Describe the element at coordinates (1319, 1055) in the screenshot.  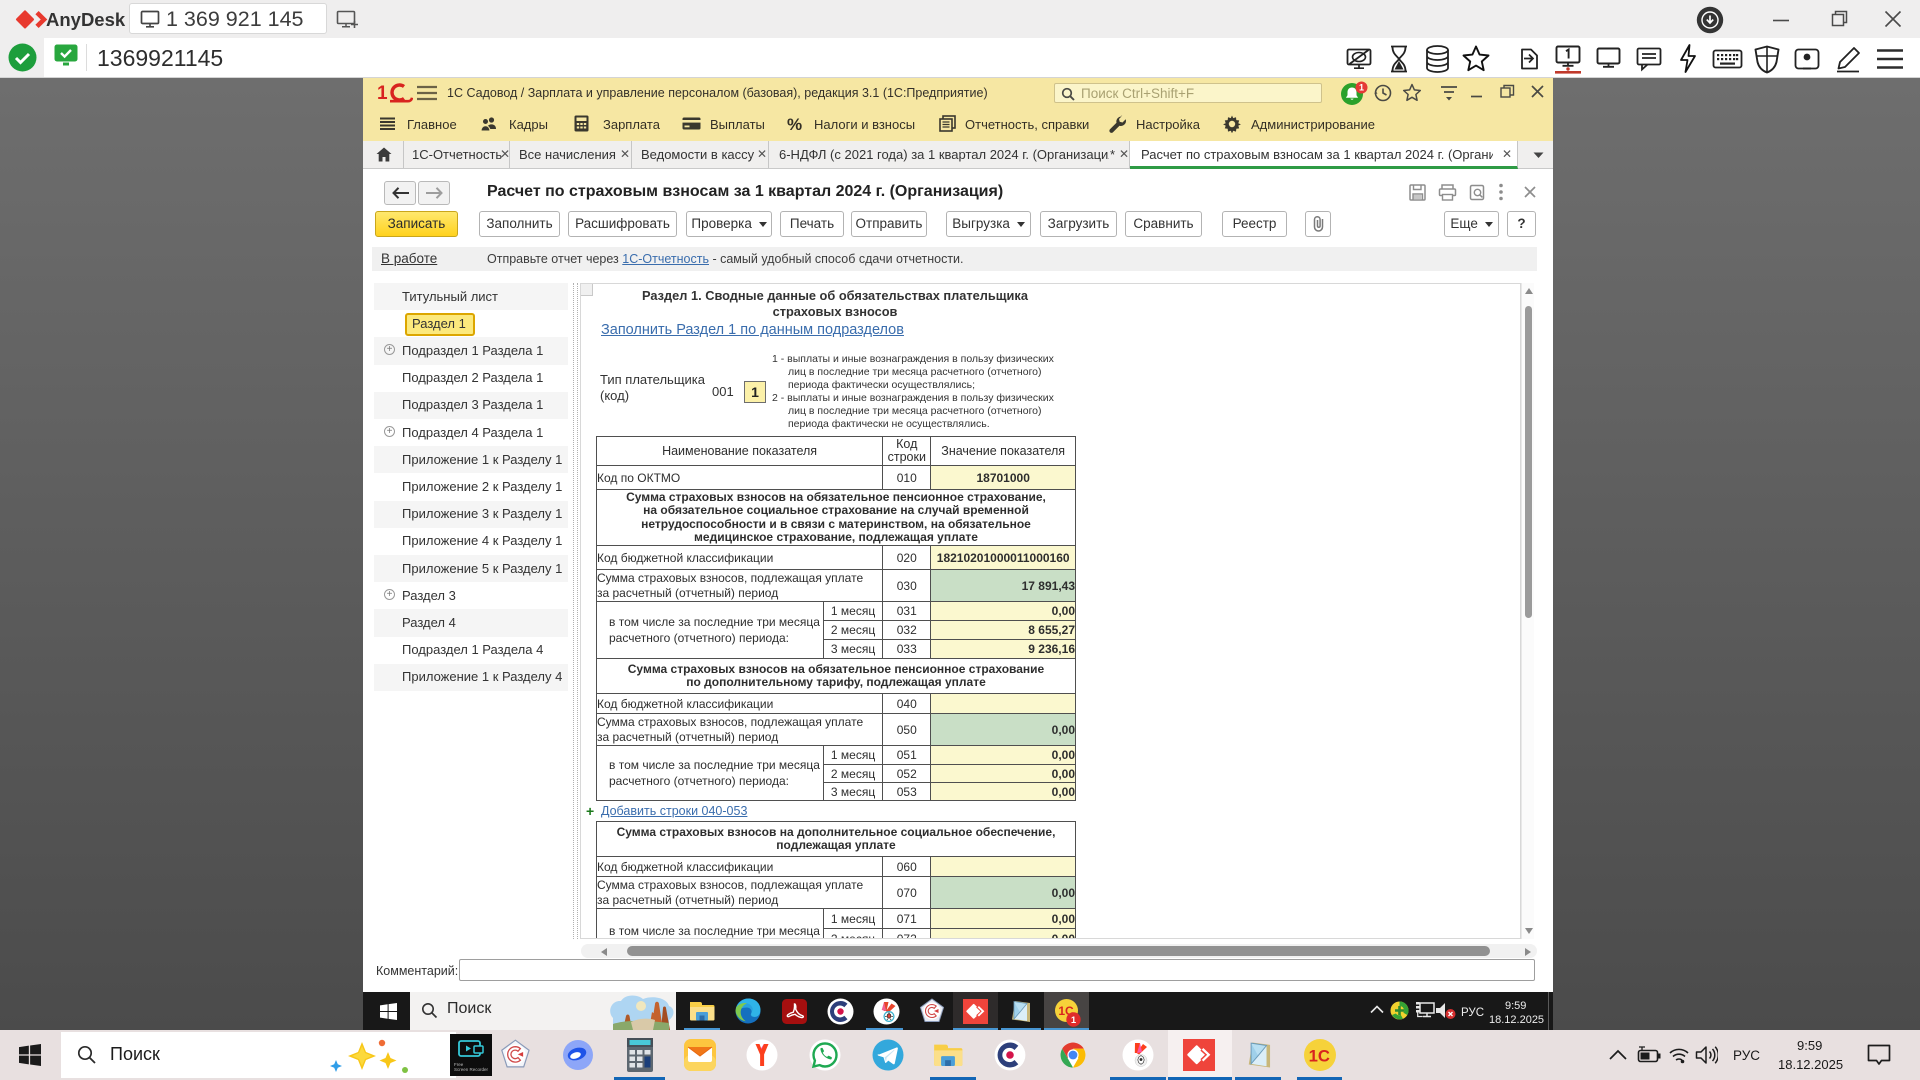
I see `svg-text: 1С` at that location.